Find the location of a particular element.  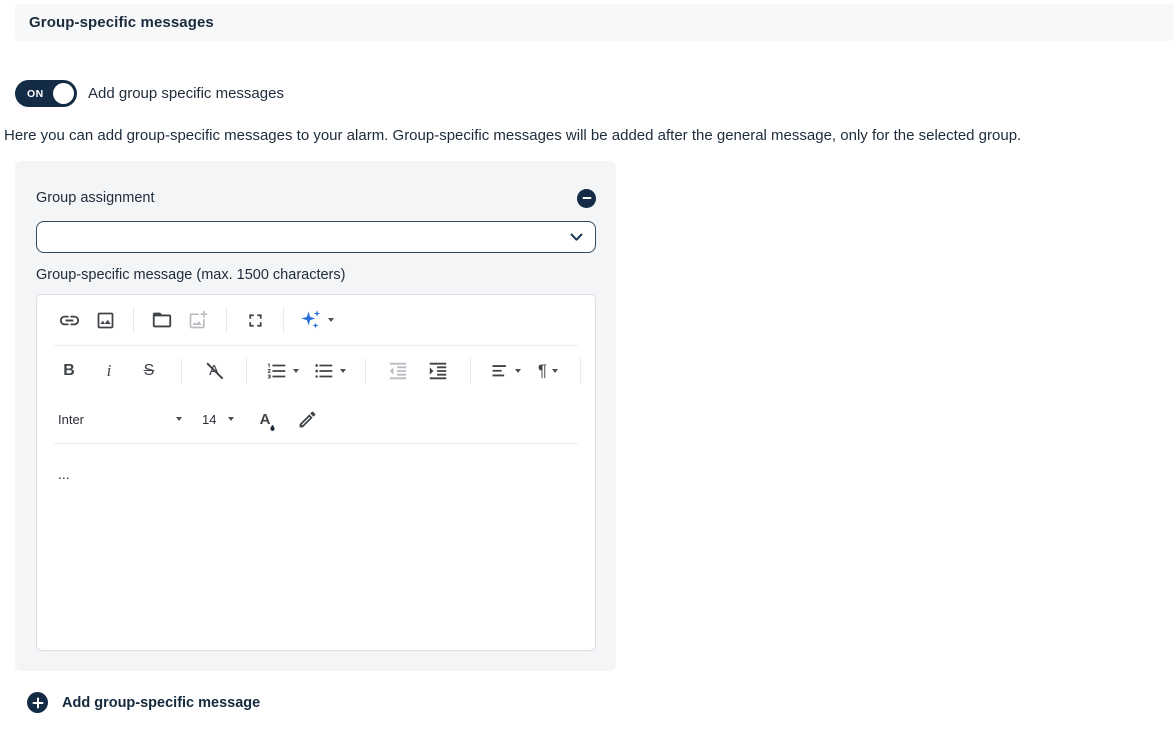

font-color-button: A is located at coordinates (265, 419).